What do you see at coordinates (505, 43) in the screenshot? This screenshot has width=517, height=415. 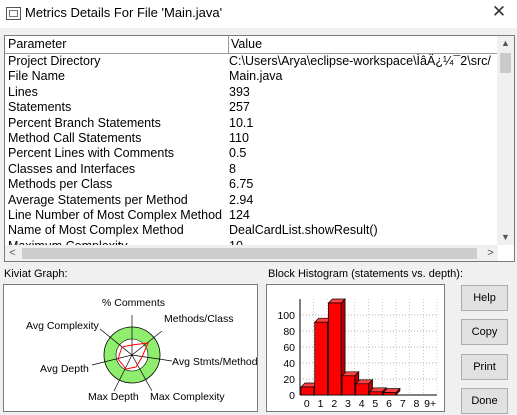 I see `scroll-up-icon: ▲` at bounding box center [505, 43].